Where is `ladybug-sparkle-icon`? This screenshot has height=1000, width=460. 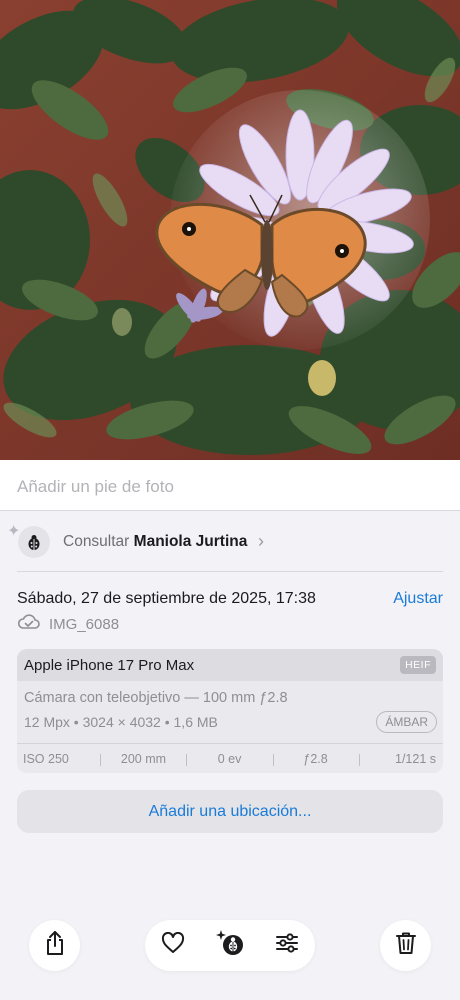
ladybug-sparkle-icon is located at coordinates (230, 945).